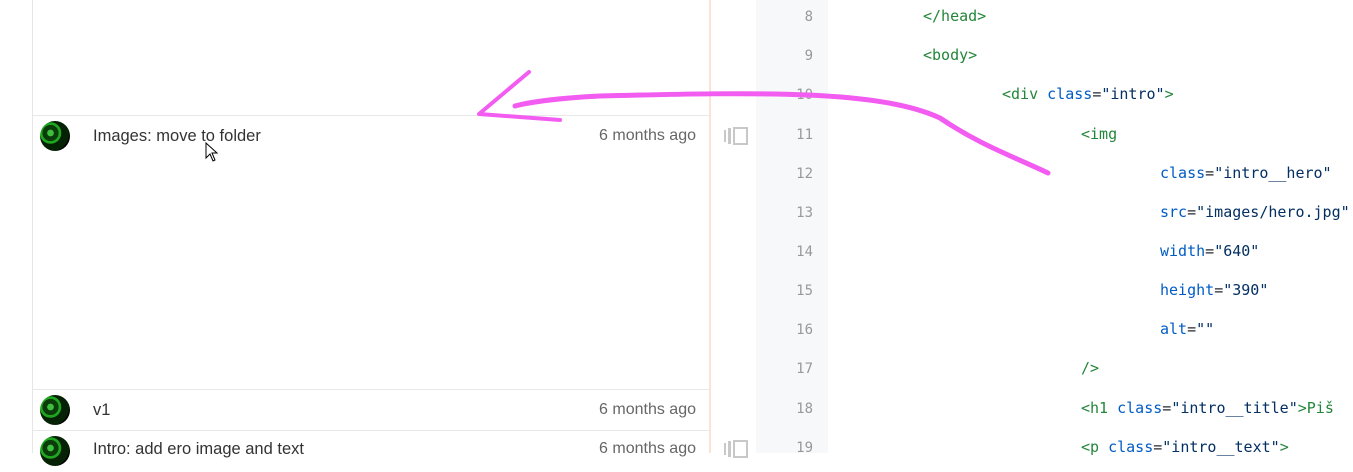 The image size is (1353, 472). Describe the element at coordinates (784, 409) in the screenshot. I see `line-number: 18` at that location.